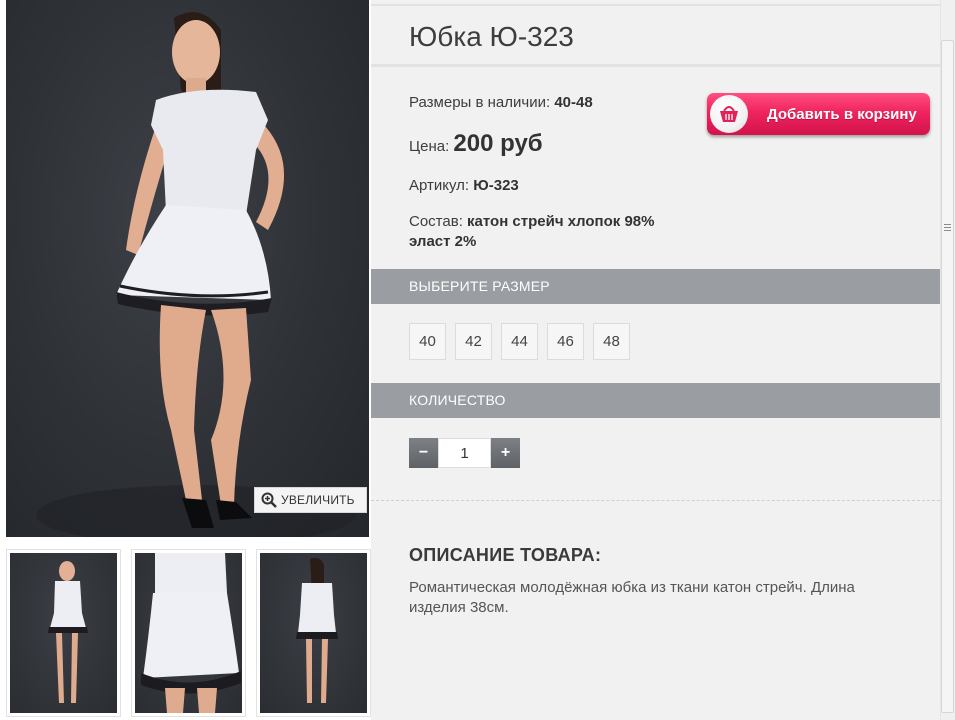 The image size is (955, 720). I want to click on article-value: Ю-323, so click(496, 185).